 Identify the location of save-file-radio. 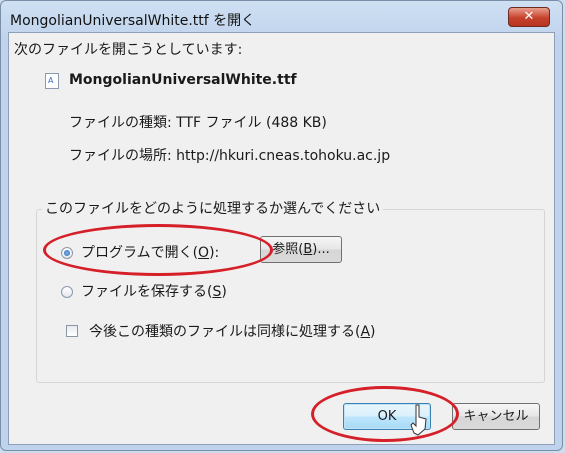
(67, 292).